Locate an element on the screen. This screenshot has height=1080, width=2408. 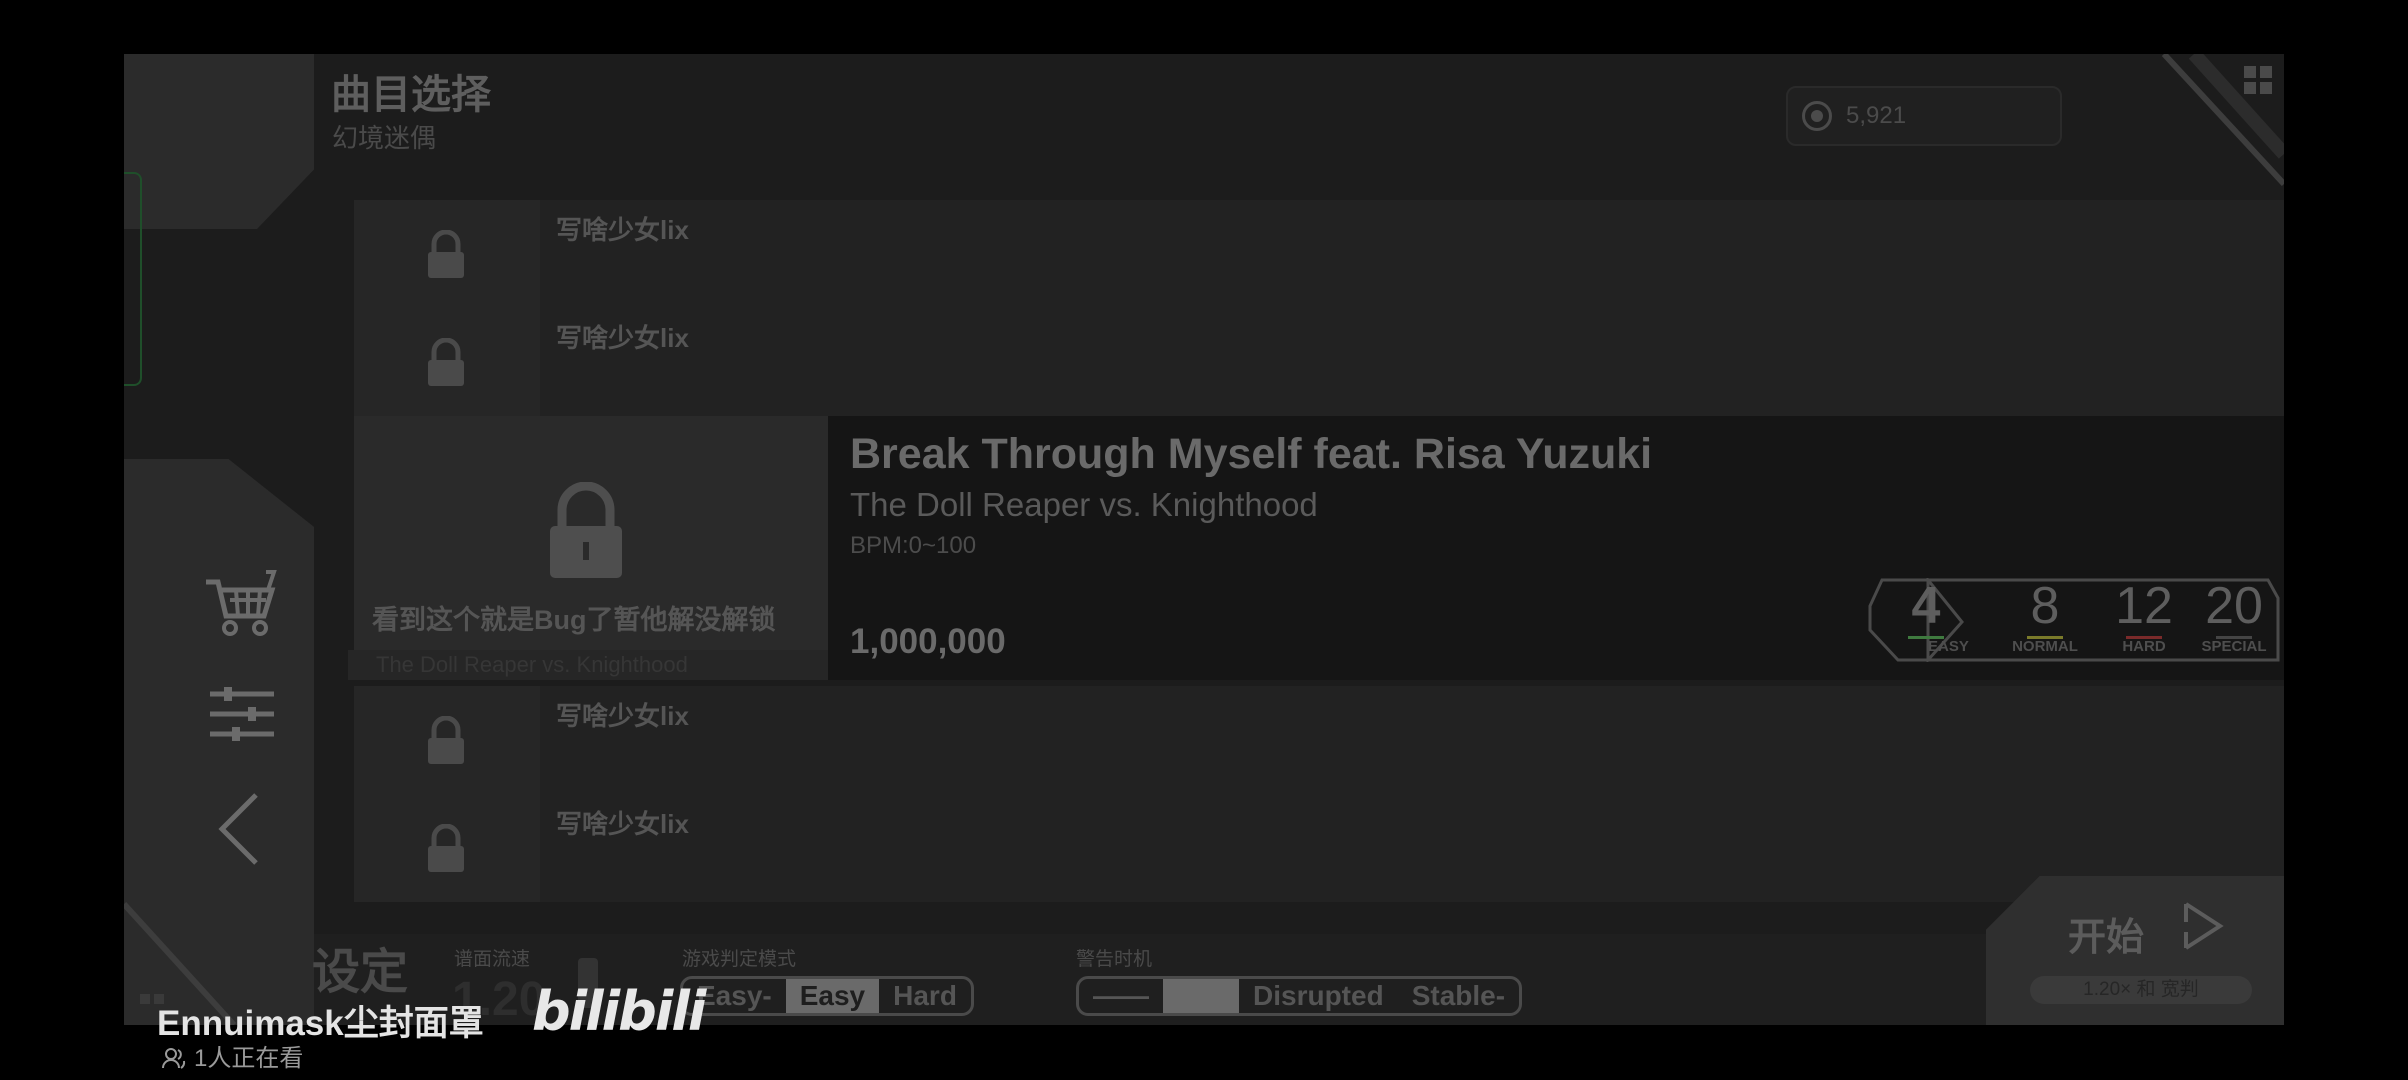
difficulty-normal: 8 NORMAL is located at coordinates (2045, 616).